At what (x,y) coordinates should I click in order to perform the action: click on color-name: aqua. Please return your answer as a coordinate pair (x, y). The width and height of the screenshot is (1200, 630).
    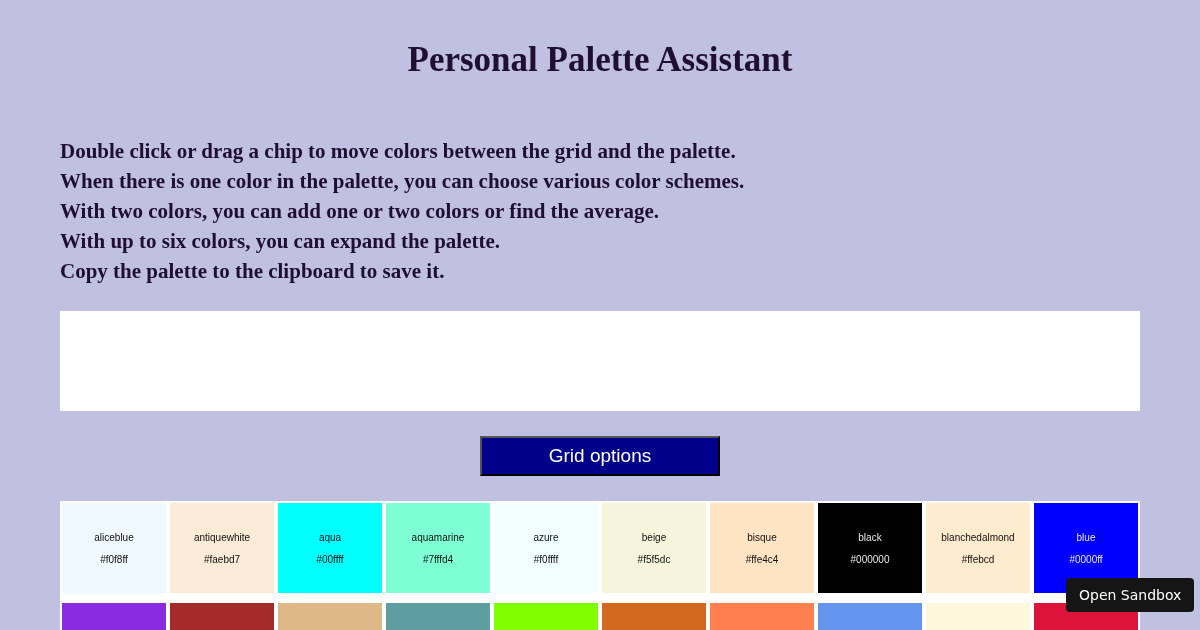
    Looking at the image, I should click on (330, 537).